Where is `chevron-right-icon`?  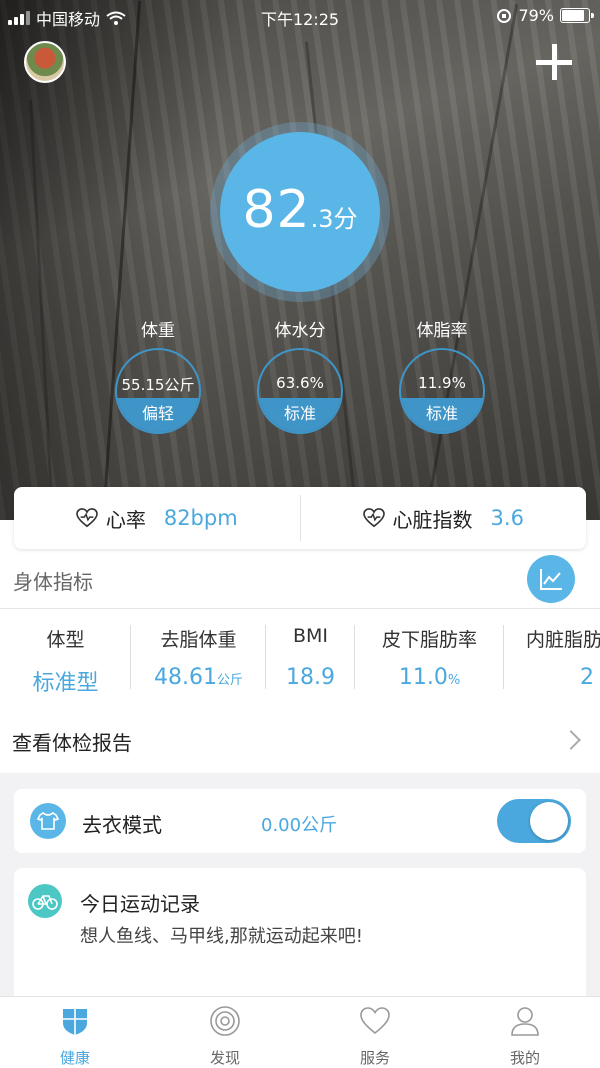 chevron-right-icon is located at coordinates (571, 740).